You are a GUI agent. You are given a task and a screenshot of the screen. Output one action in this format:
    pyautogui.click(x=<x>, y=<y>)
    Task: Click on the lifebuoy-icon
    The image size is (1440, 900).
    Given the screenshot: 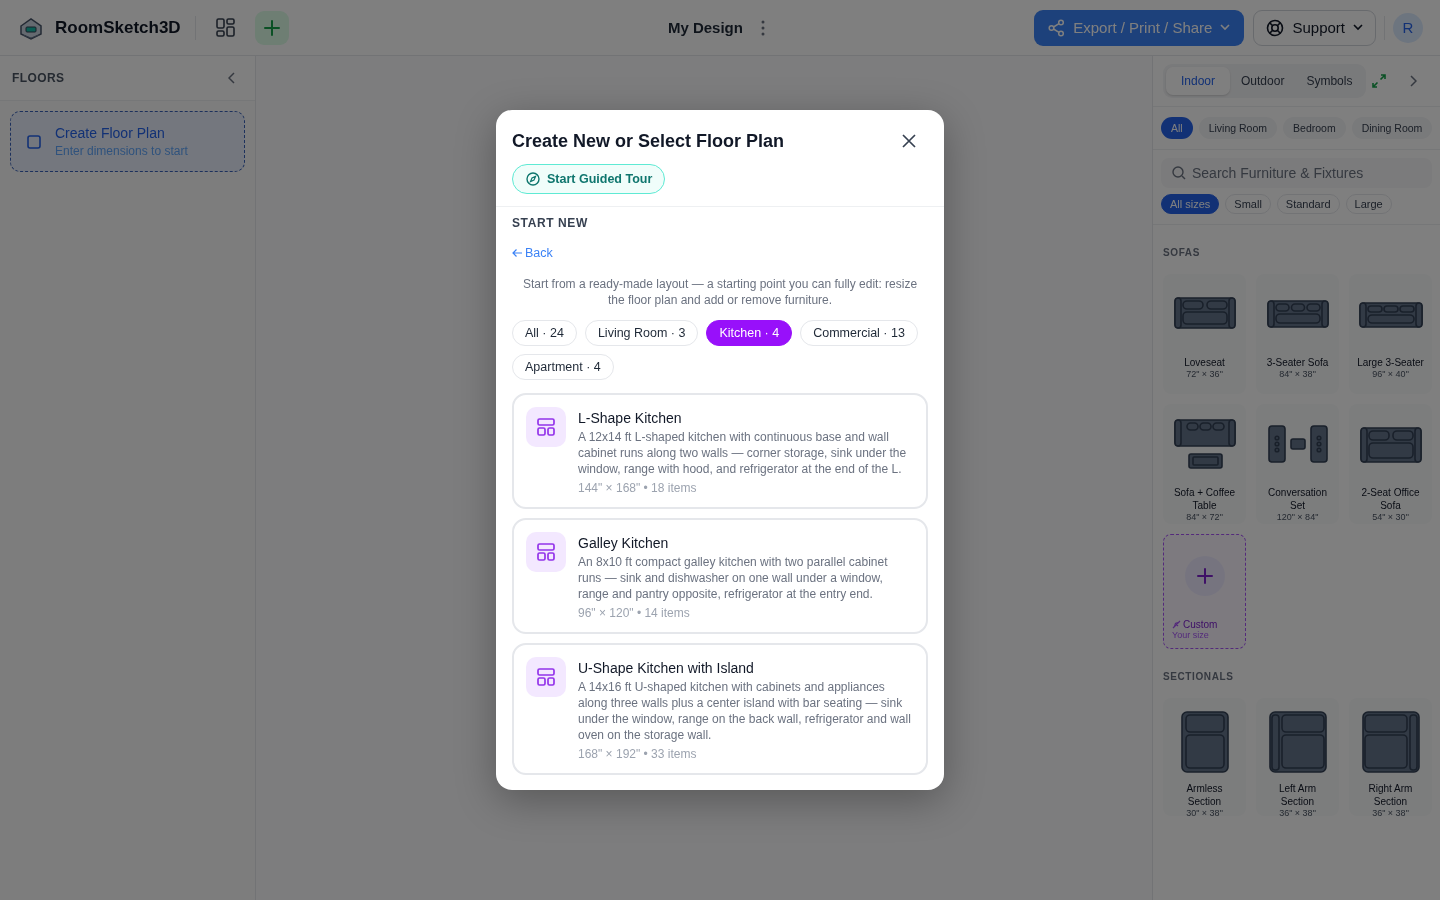 What is the action you would take?
    pyautogui.click(x=1275, y=27)
    